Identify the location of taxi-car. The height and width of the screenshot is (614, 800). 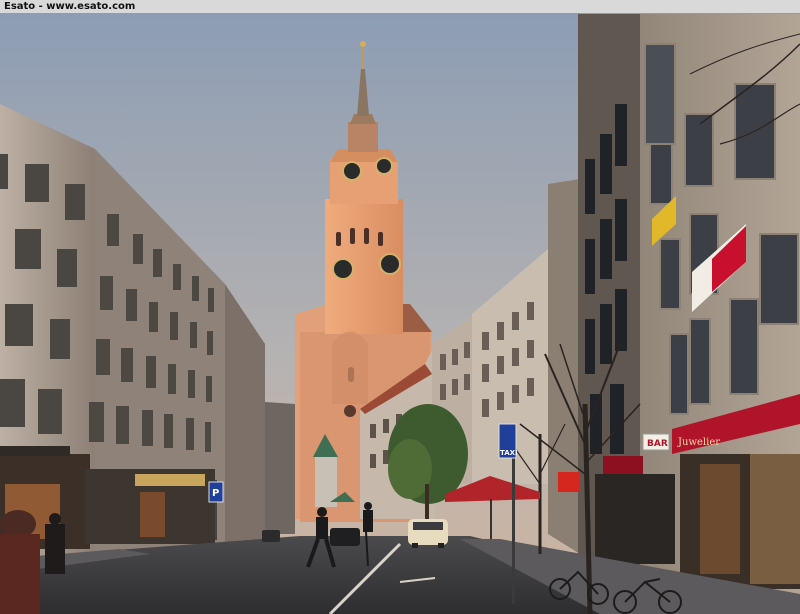
(428, 533).